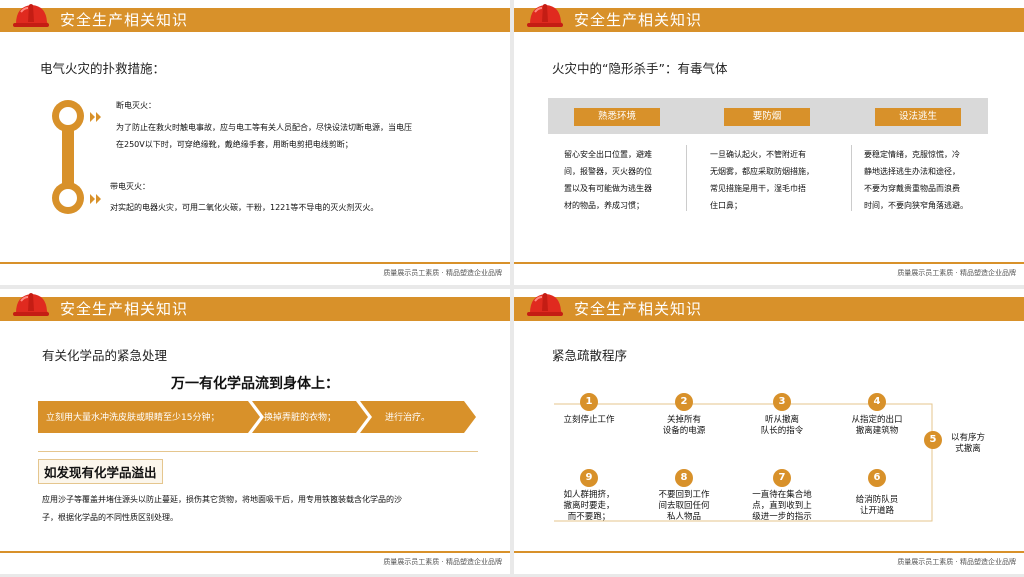 The height and width of the screenshot is (577, 1024). What do you see at coordinates (912, 188) in the screenshot?
I see `col-line: 不要为穿戴贵重物品而浪费` at bounding box center [912, 188].